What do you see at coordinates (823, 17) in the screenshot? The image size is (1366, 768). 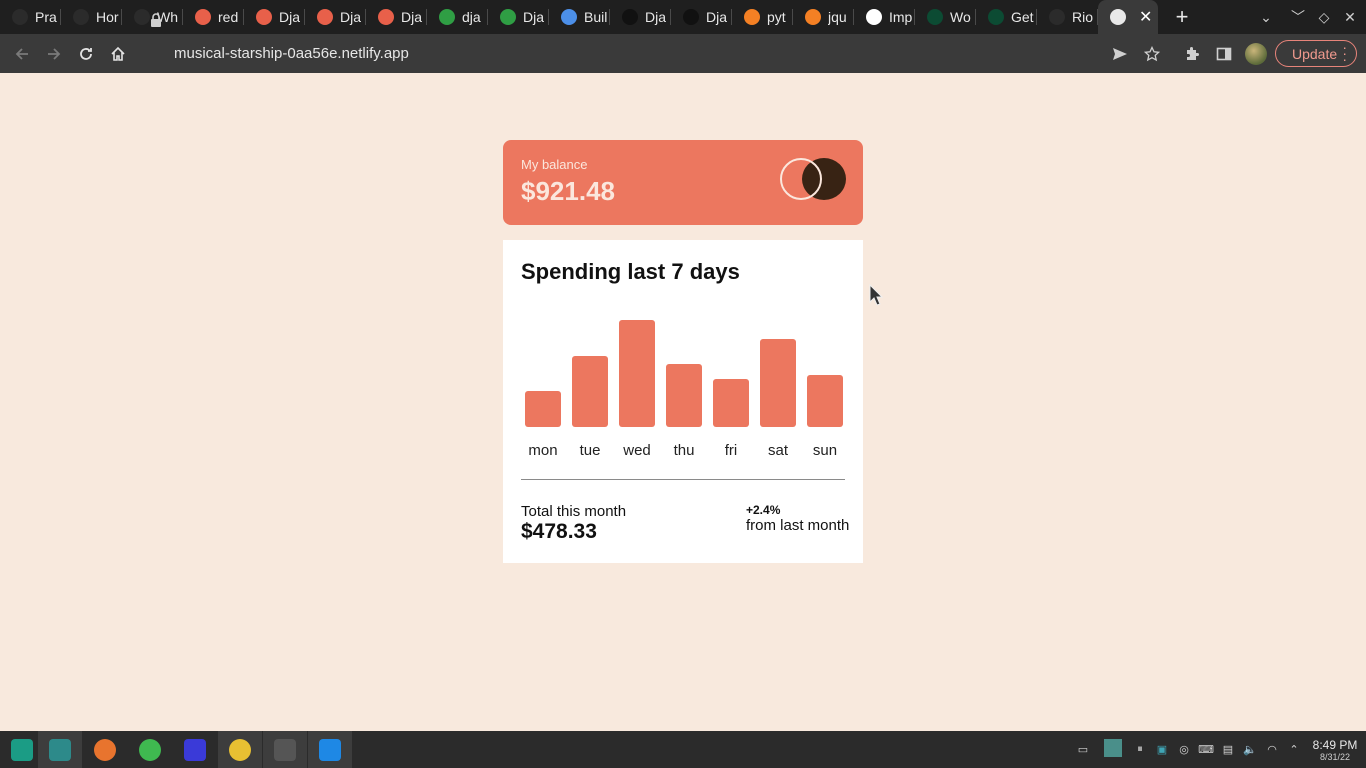 I see `browser-tab: jqu` at bounding box center [823, 17].